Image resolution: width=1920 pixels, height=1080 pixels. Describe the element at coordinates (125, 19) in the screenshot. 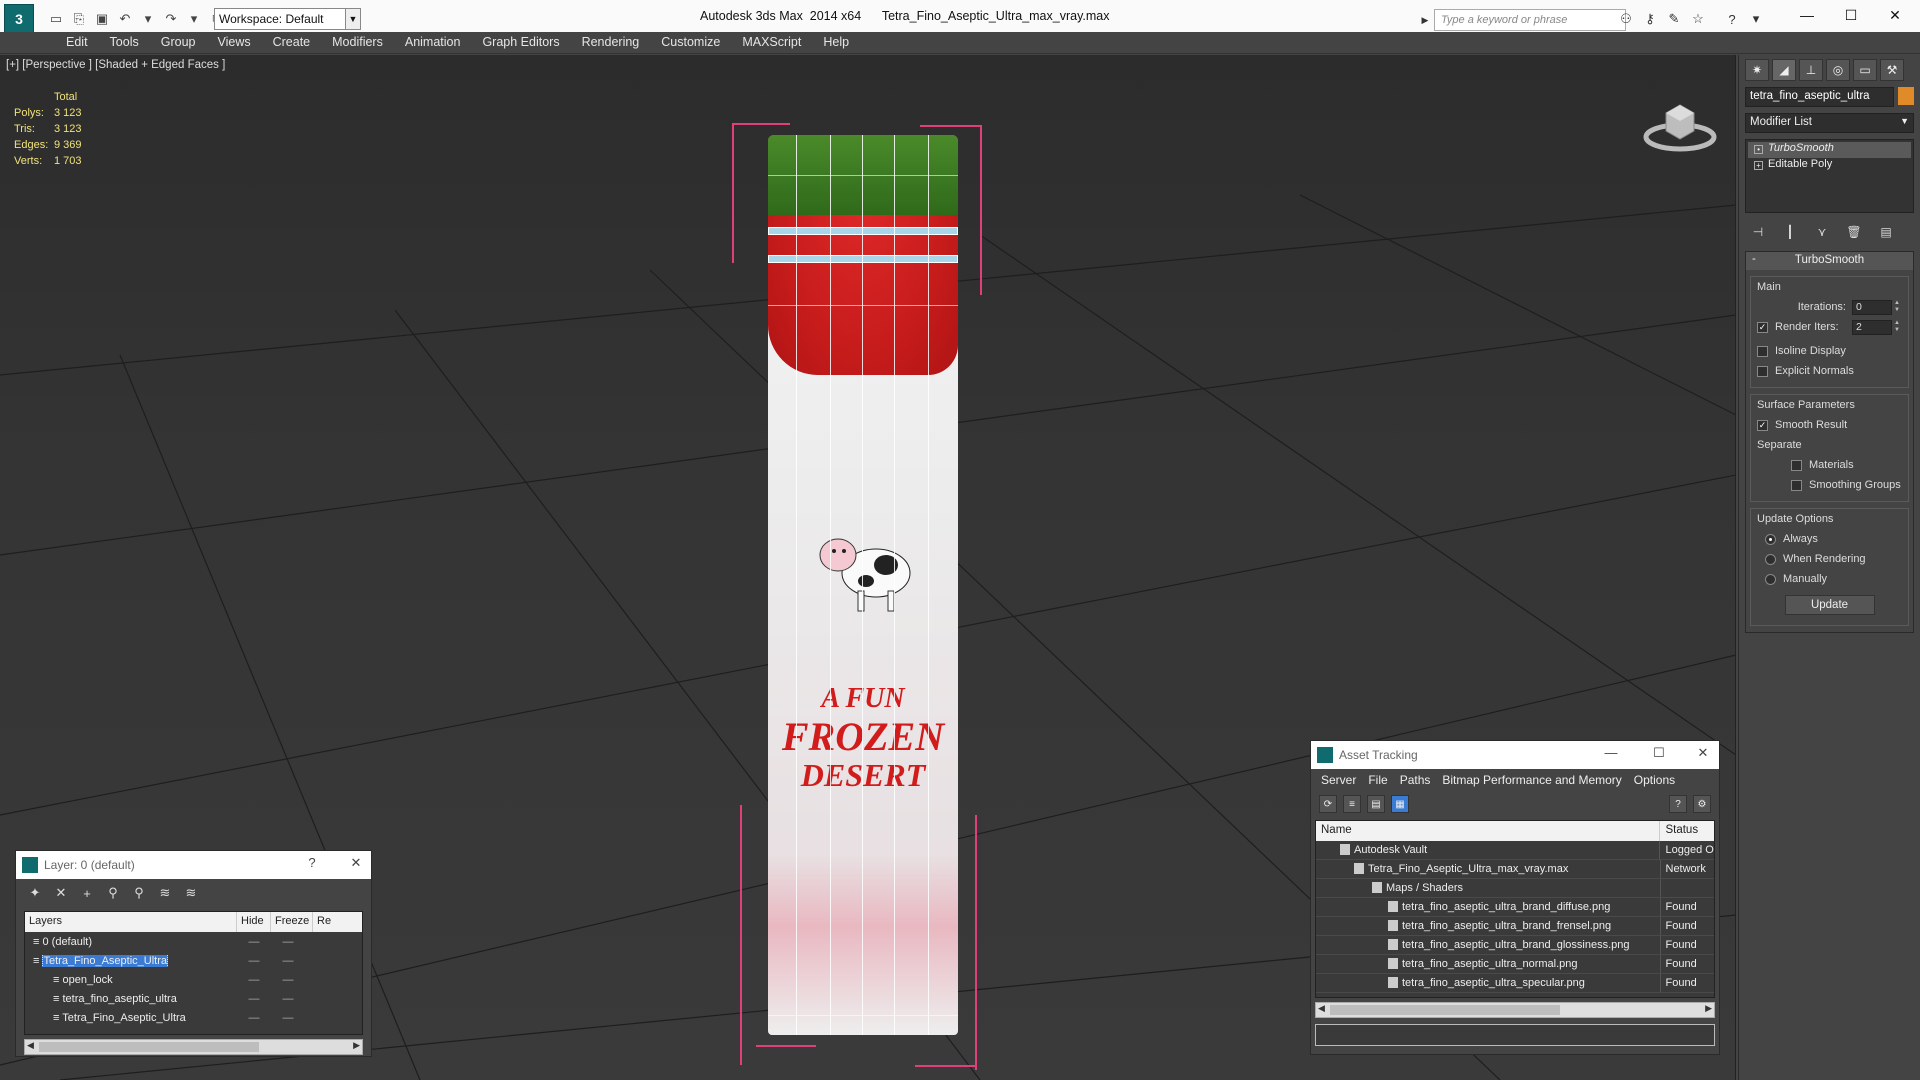

I see `undo-icon: ↶` at that location.